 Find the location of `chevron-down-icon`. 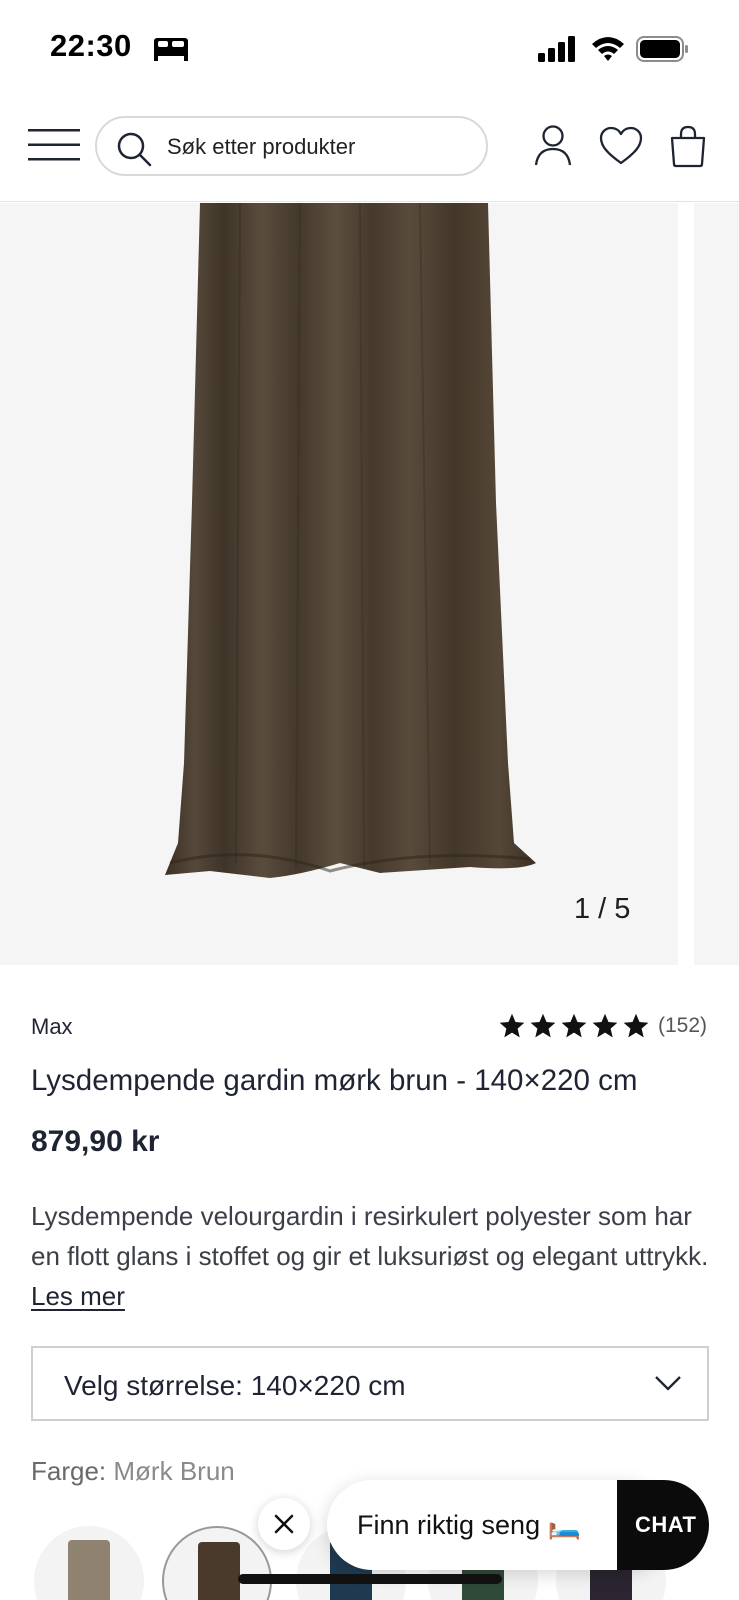

chevron-down-icon is located at coordinates (668, 1383).